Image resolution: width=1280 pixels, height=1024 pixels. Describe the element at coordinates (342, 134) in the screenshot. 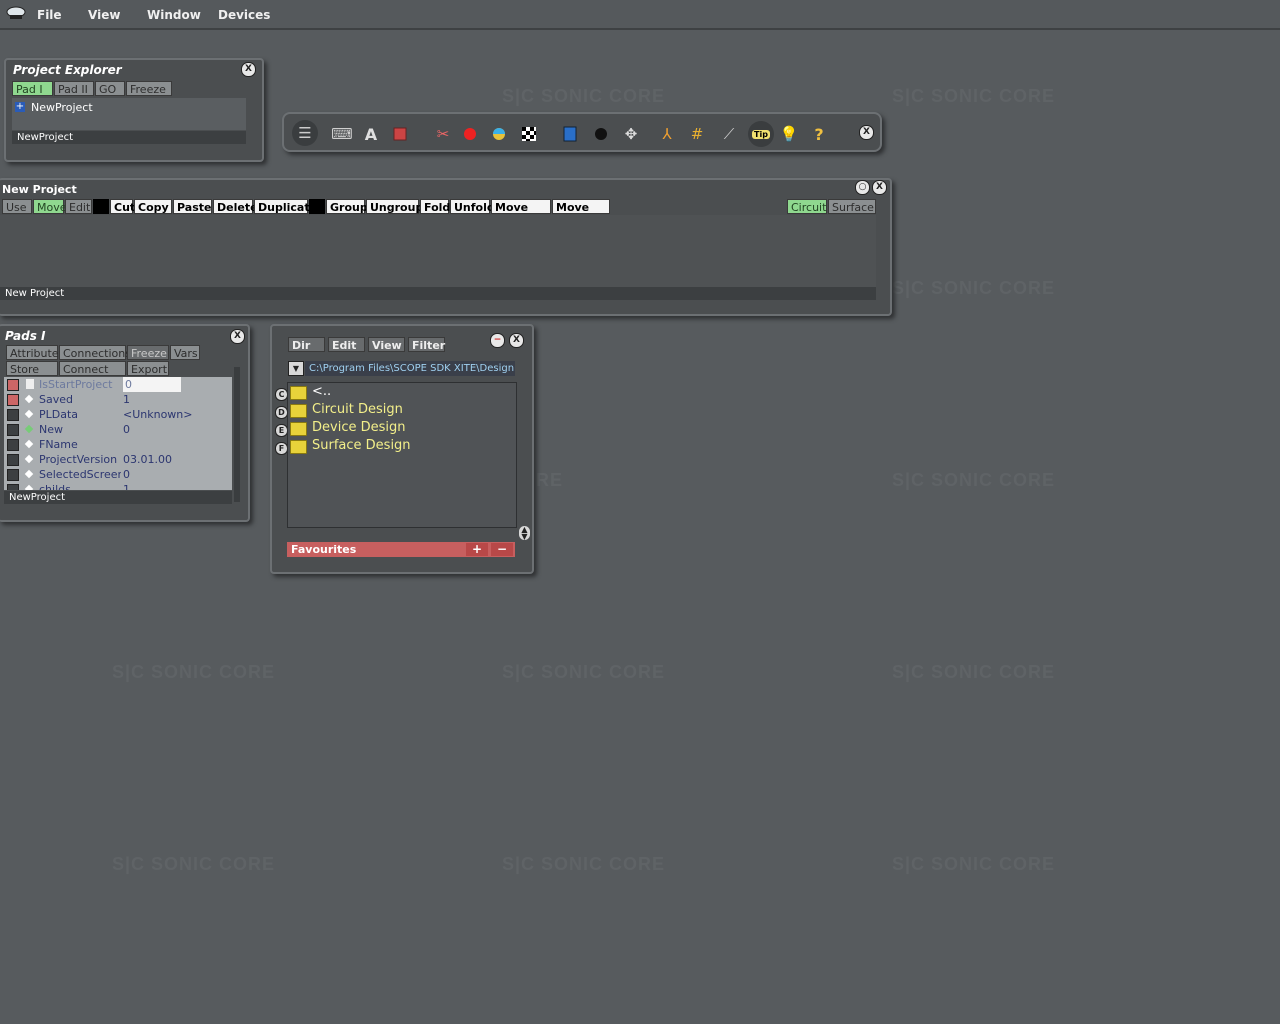

I see `keyboard-icon: ⌨` at that location.